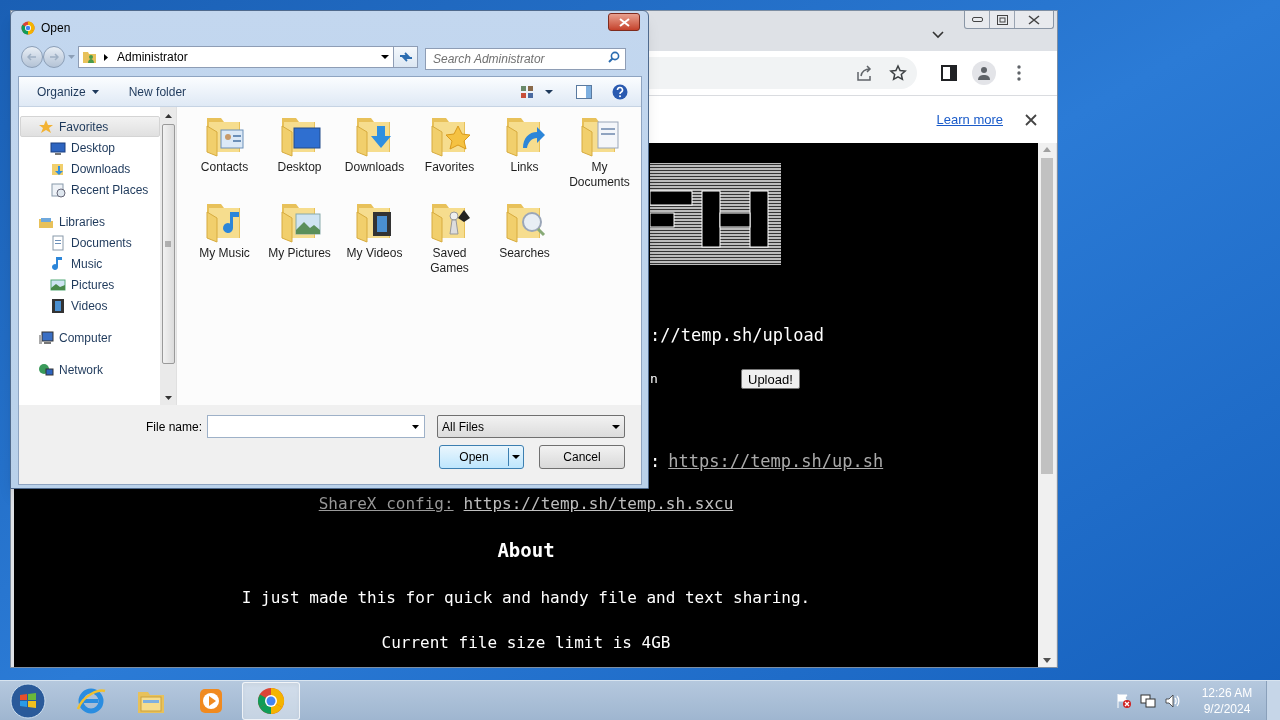 The width and height of the screenshot is (1280, 720). What do you see at coordinates (614, 57) in the screenshot?
I see `search-icon` at bounding box center [614, 57].